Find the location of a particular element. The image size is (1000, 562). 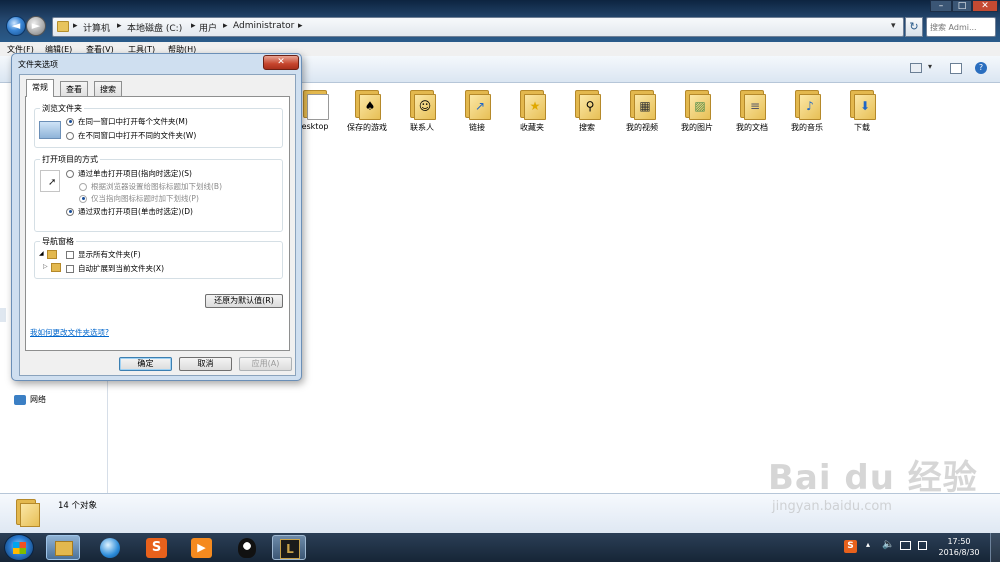

tab-general: 常规 is located at coordinates (40, 88).